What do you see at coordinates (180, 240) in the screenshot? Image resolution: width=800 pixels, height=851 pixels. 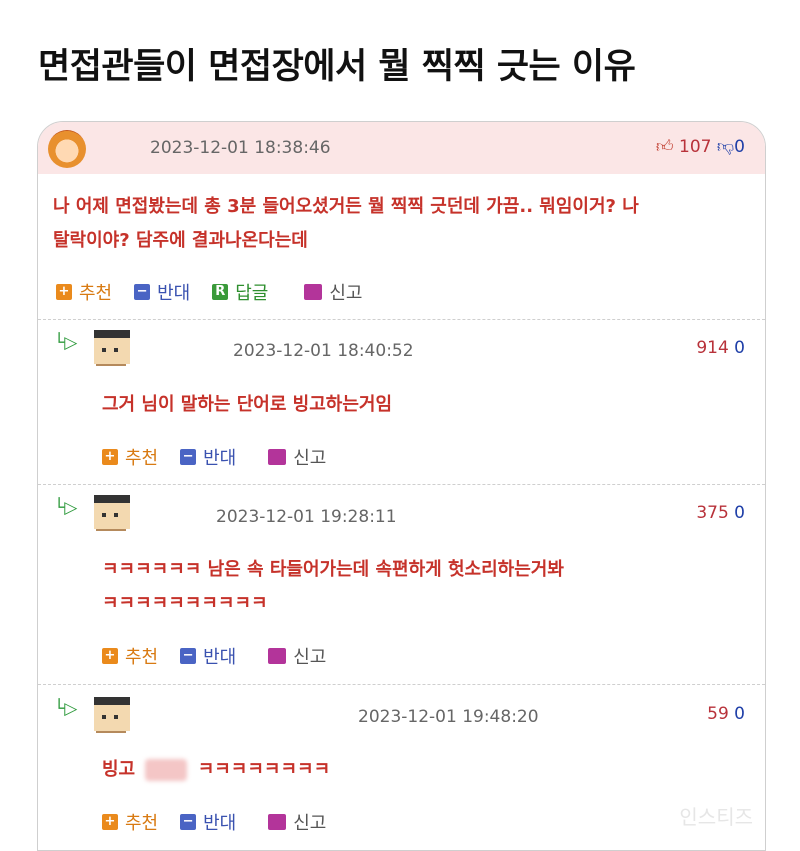 I see `post-text-line: 탈락이야? 담주에 결과나온다는데` at bounding box center [180, 240].